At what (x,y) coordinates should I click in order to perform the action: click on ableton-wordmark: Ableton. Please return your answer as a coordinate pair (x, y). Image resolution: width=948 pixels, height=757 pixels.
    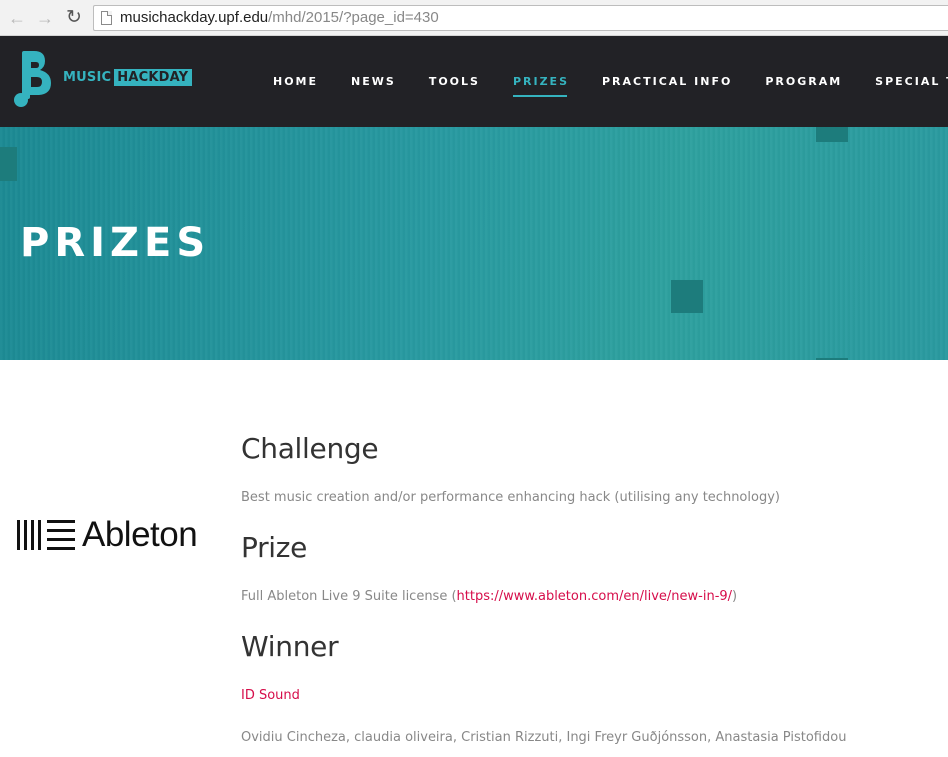
    Looking at the image, I should click on (140, 534).